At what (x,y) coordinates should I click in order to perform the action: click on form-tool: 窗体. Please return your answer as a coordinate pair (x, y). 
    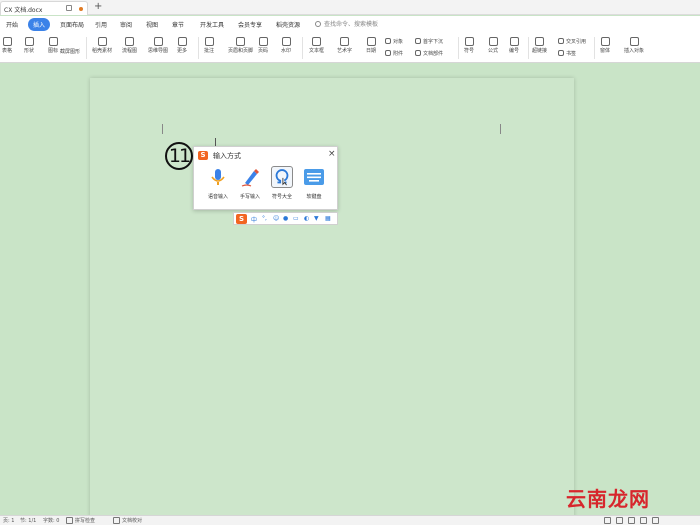
    Looking at the image, I should click on (605, 45).